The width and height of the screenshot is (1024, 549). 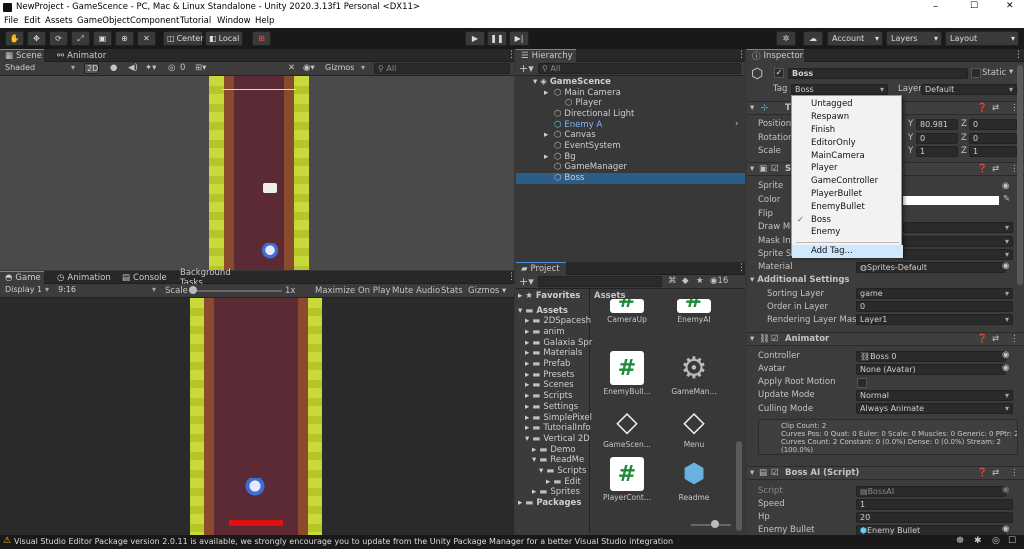 What do you see at coordinates (59, 21) in the screenshot?
I see `menu-assets: Assets` at bounding box center [59, 21].